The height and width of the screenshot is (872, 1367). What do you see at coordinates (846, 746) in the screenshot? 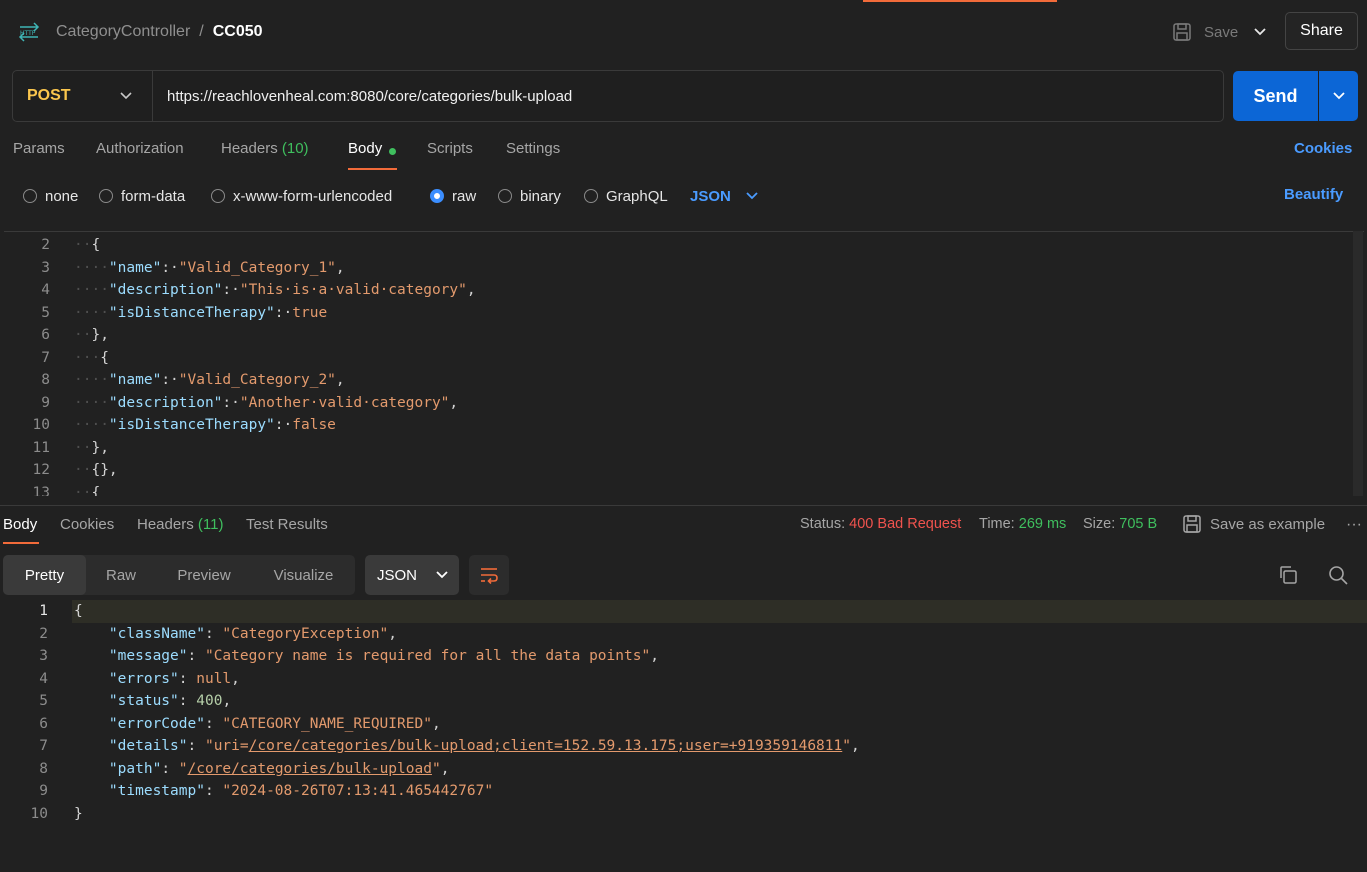
I see `code-token: "` at bounding box center [846, 746].